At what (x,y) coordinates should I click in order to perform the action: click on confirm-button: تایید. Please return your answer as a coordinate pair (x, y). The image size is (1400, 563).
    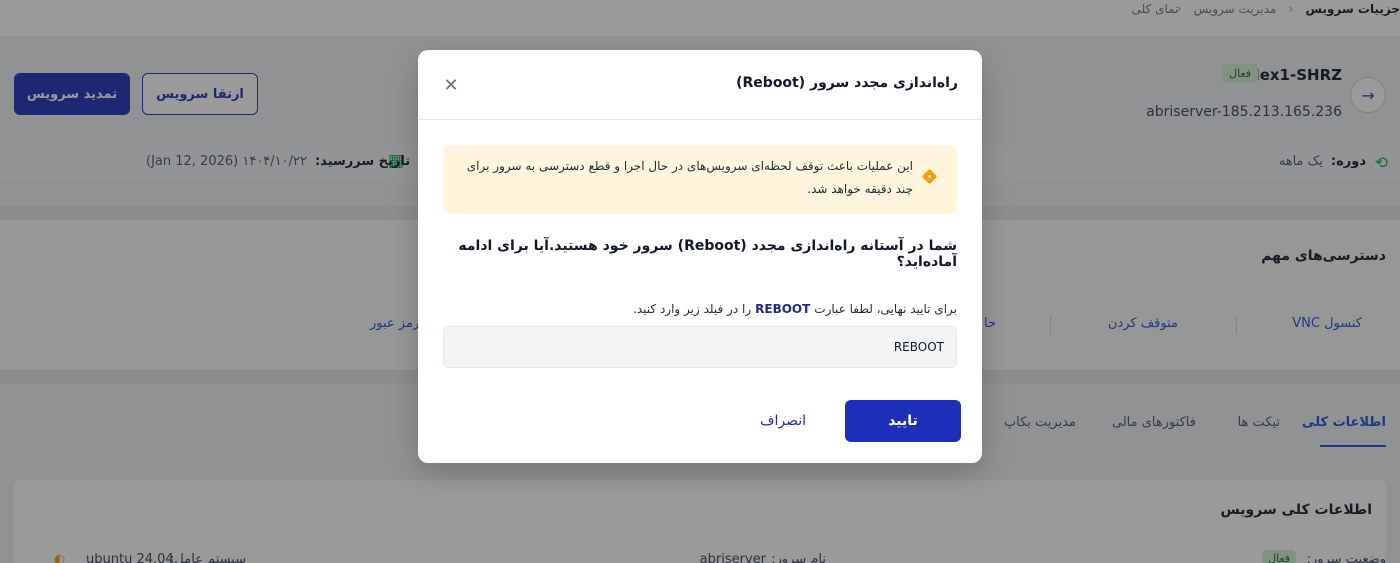
    Looking at the image, I should click on (903, 421).